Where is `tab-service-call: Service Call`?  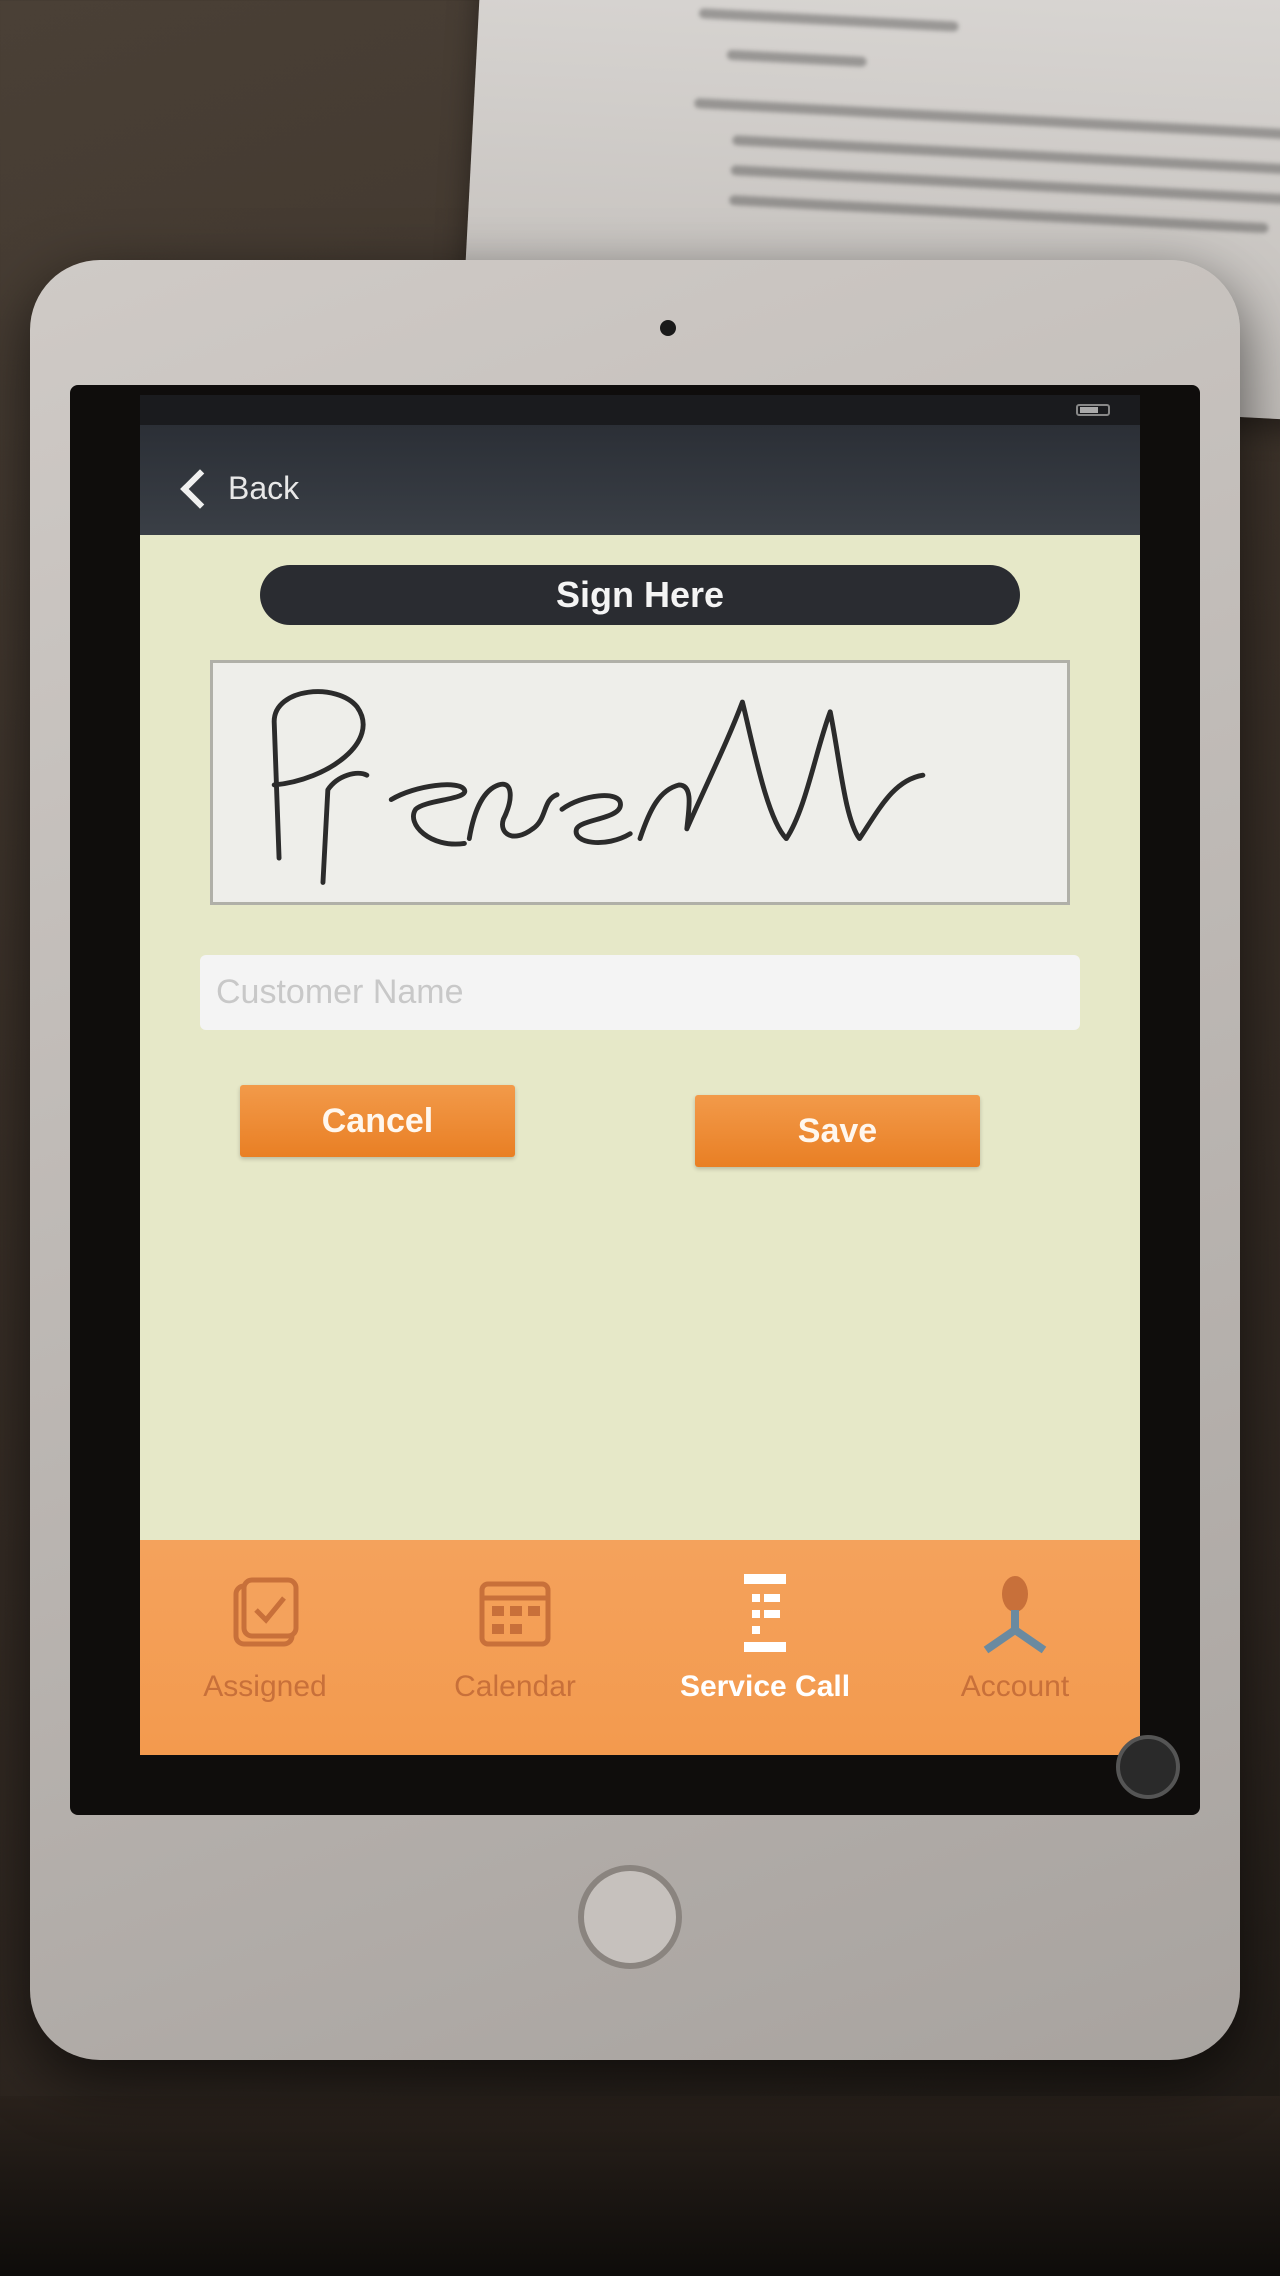
tab-service-call: Service Call is located at coordinates (765, 1647).